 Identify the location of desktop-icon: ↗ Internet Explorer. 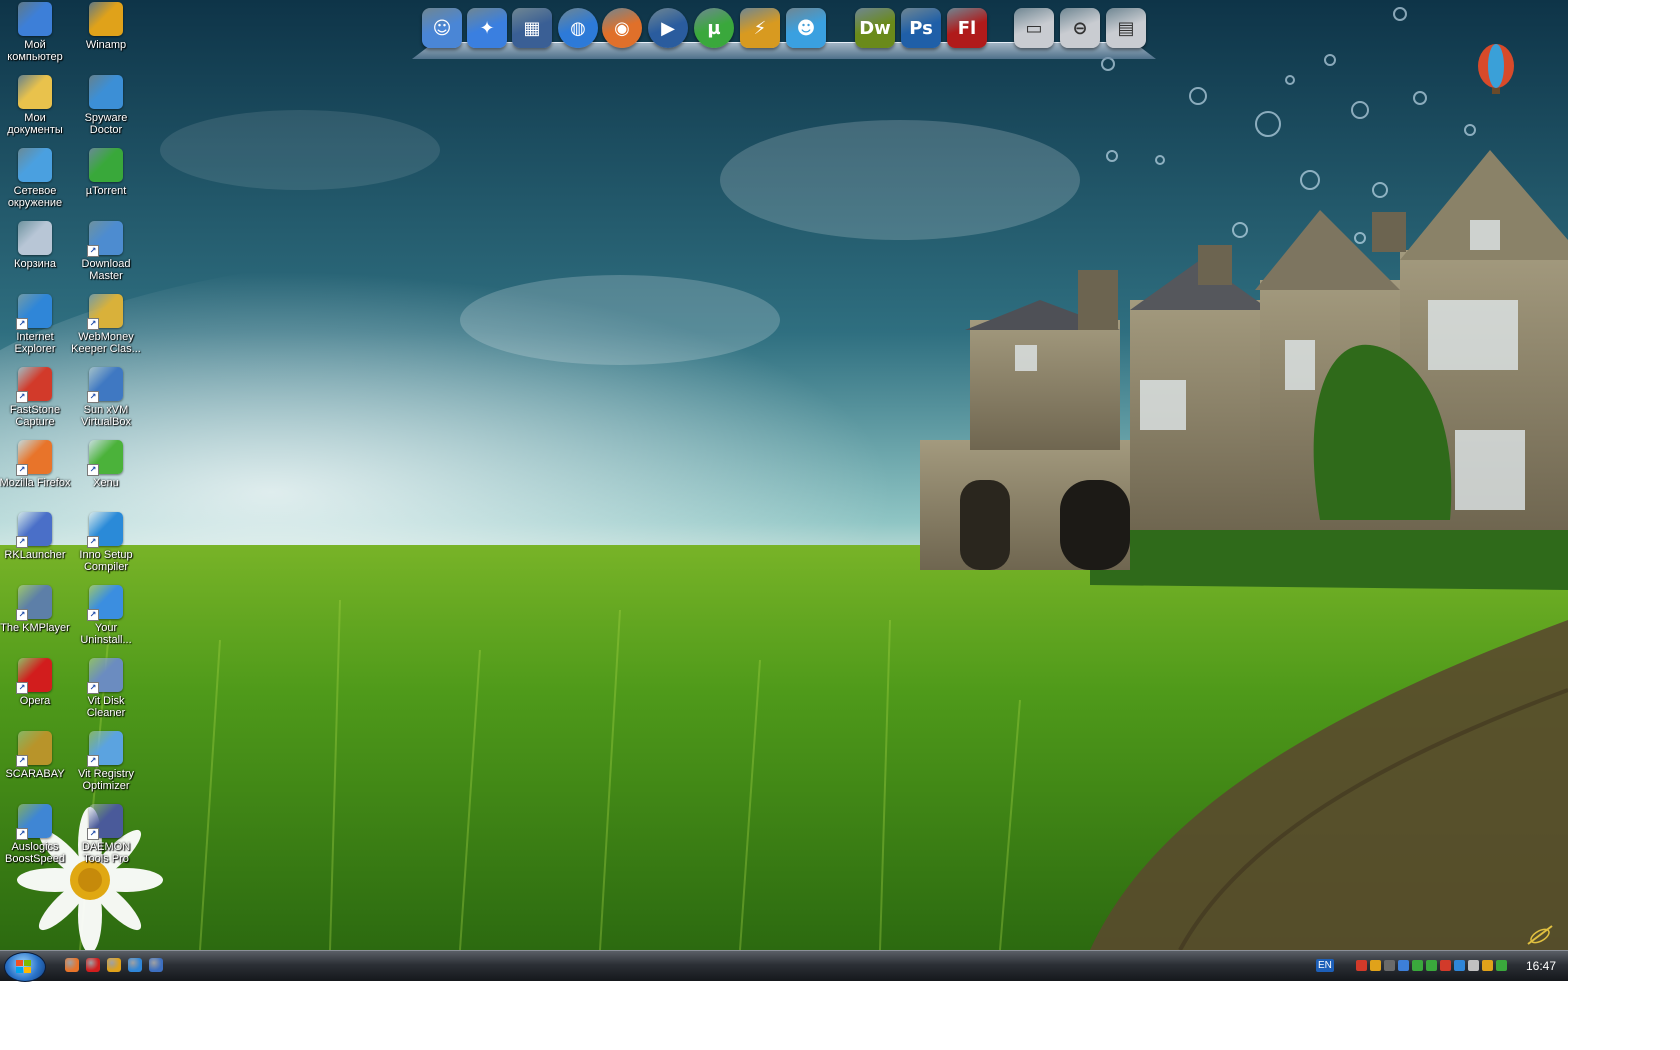
(35, 324).